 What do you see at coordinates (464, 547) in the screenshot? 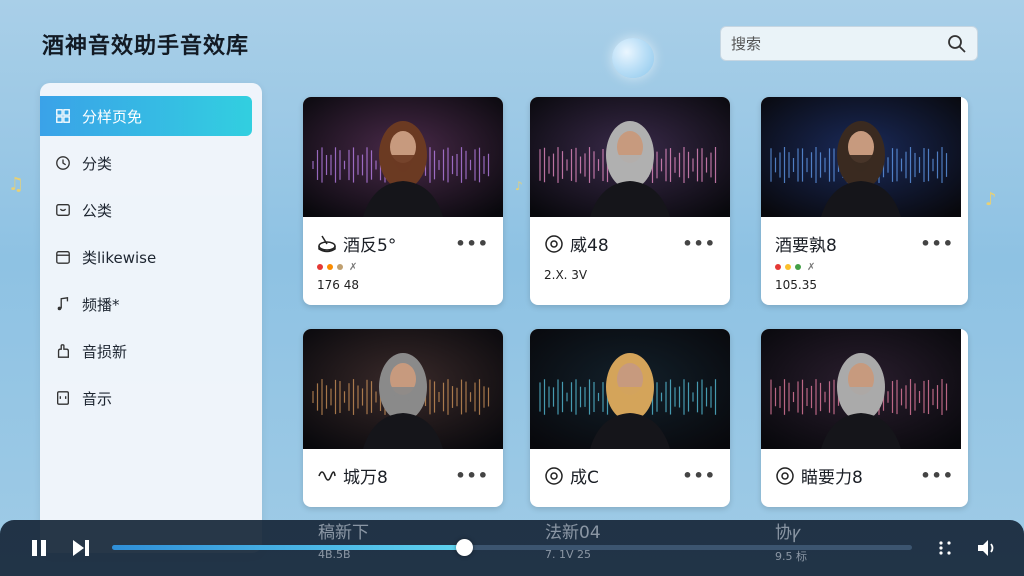
I see `progress-knob` at bounding box center [464, 547].